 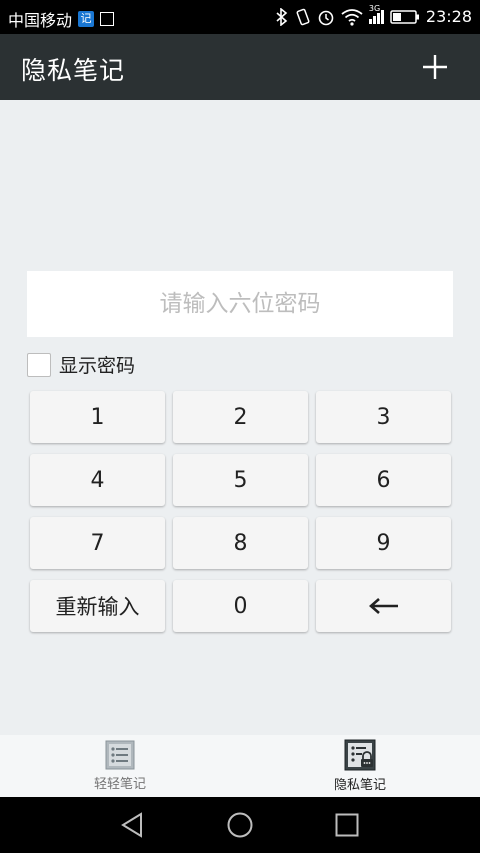 What do you see at coordinates (120, 755) in the screenshot?
I see `notes-list-icon` at bounding box center [120, 755].